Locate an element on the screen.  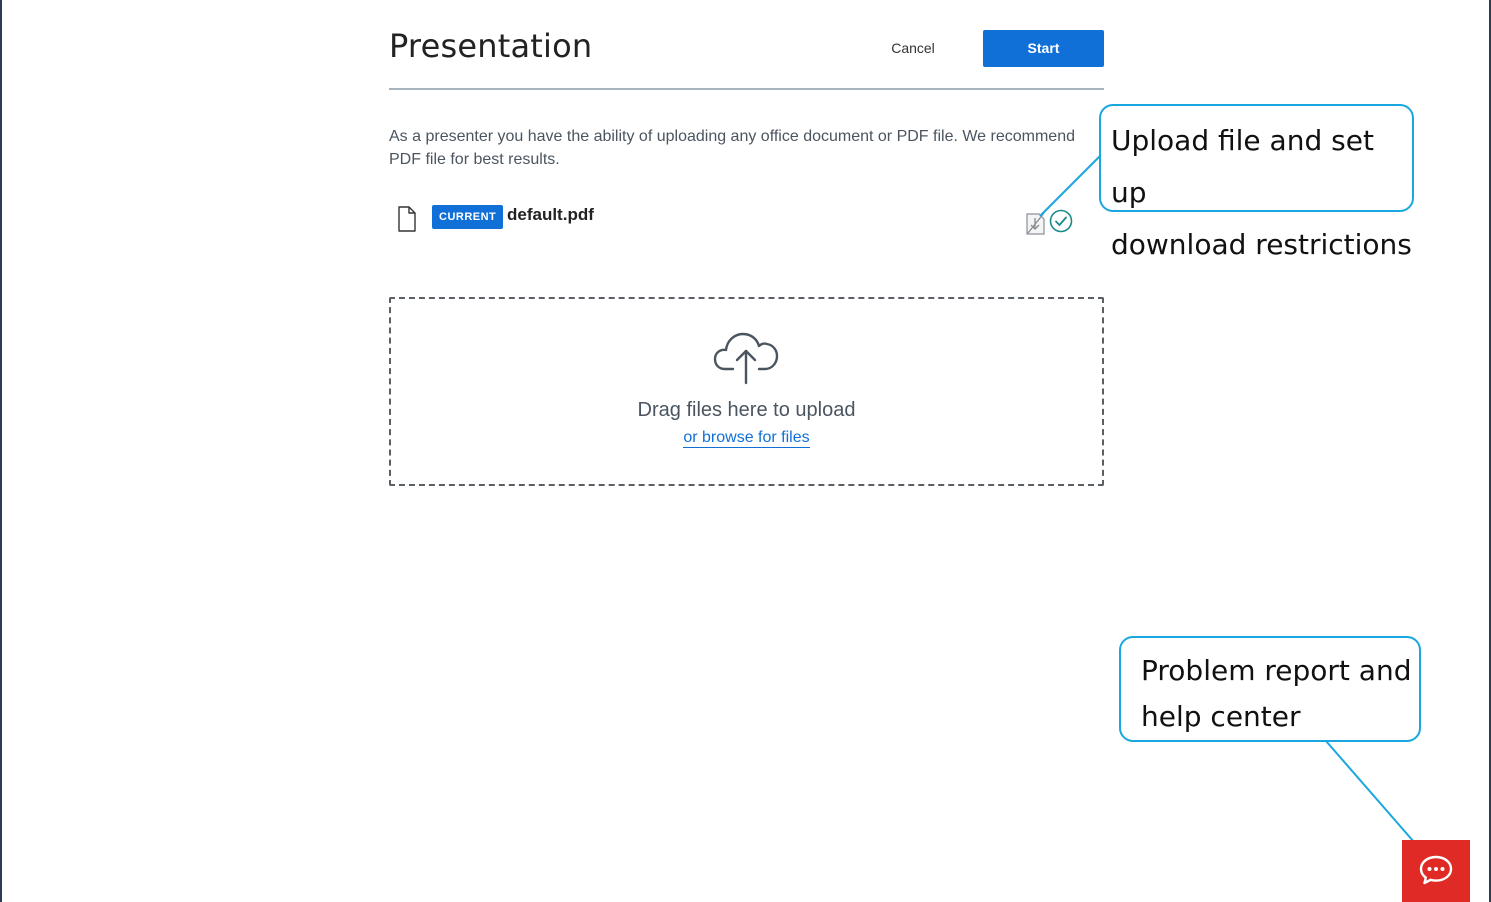
cloud-upload-icon is located at coordinates (746, 358).